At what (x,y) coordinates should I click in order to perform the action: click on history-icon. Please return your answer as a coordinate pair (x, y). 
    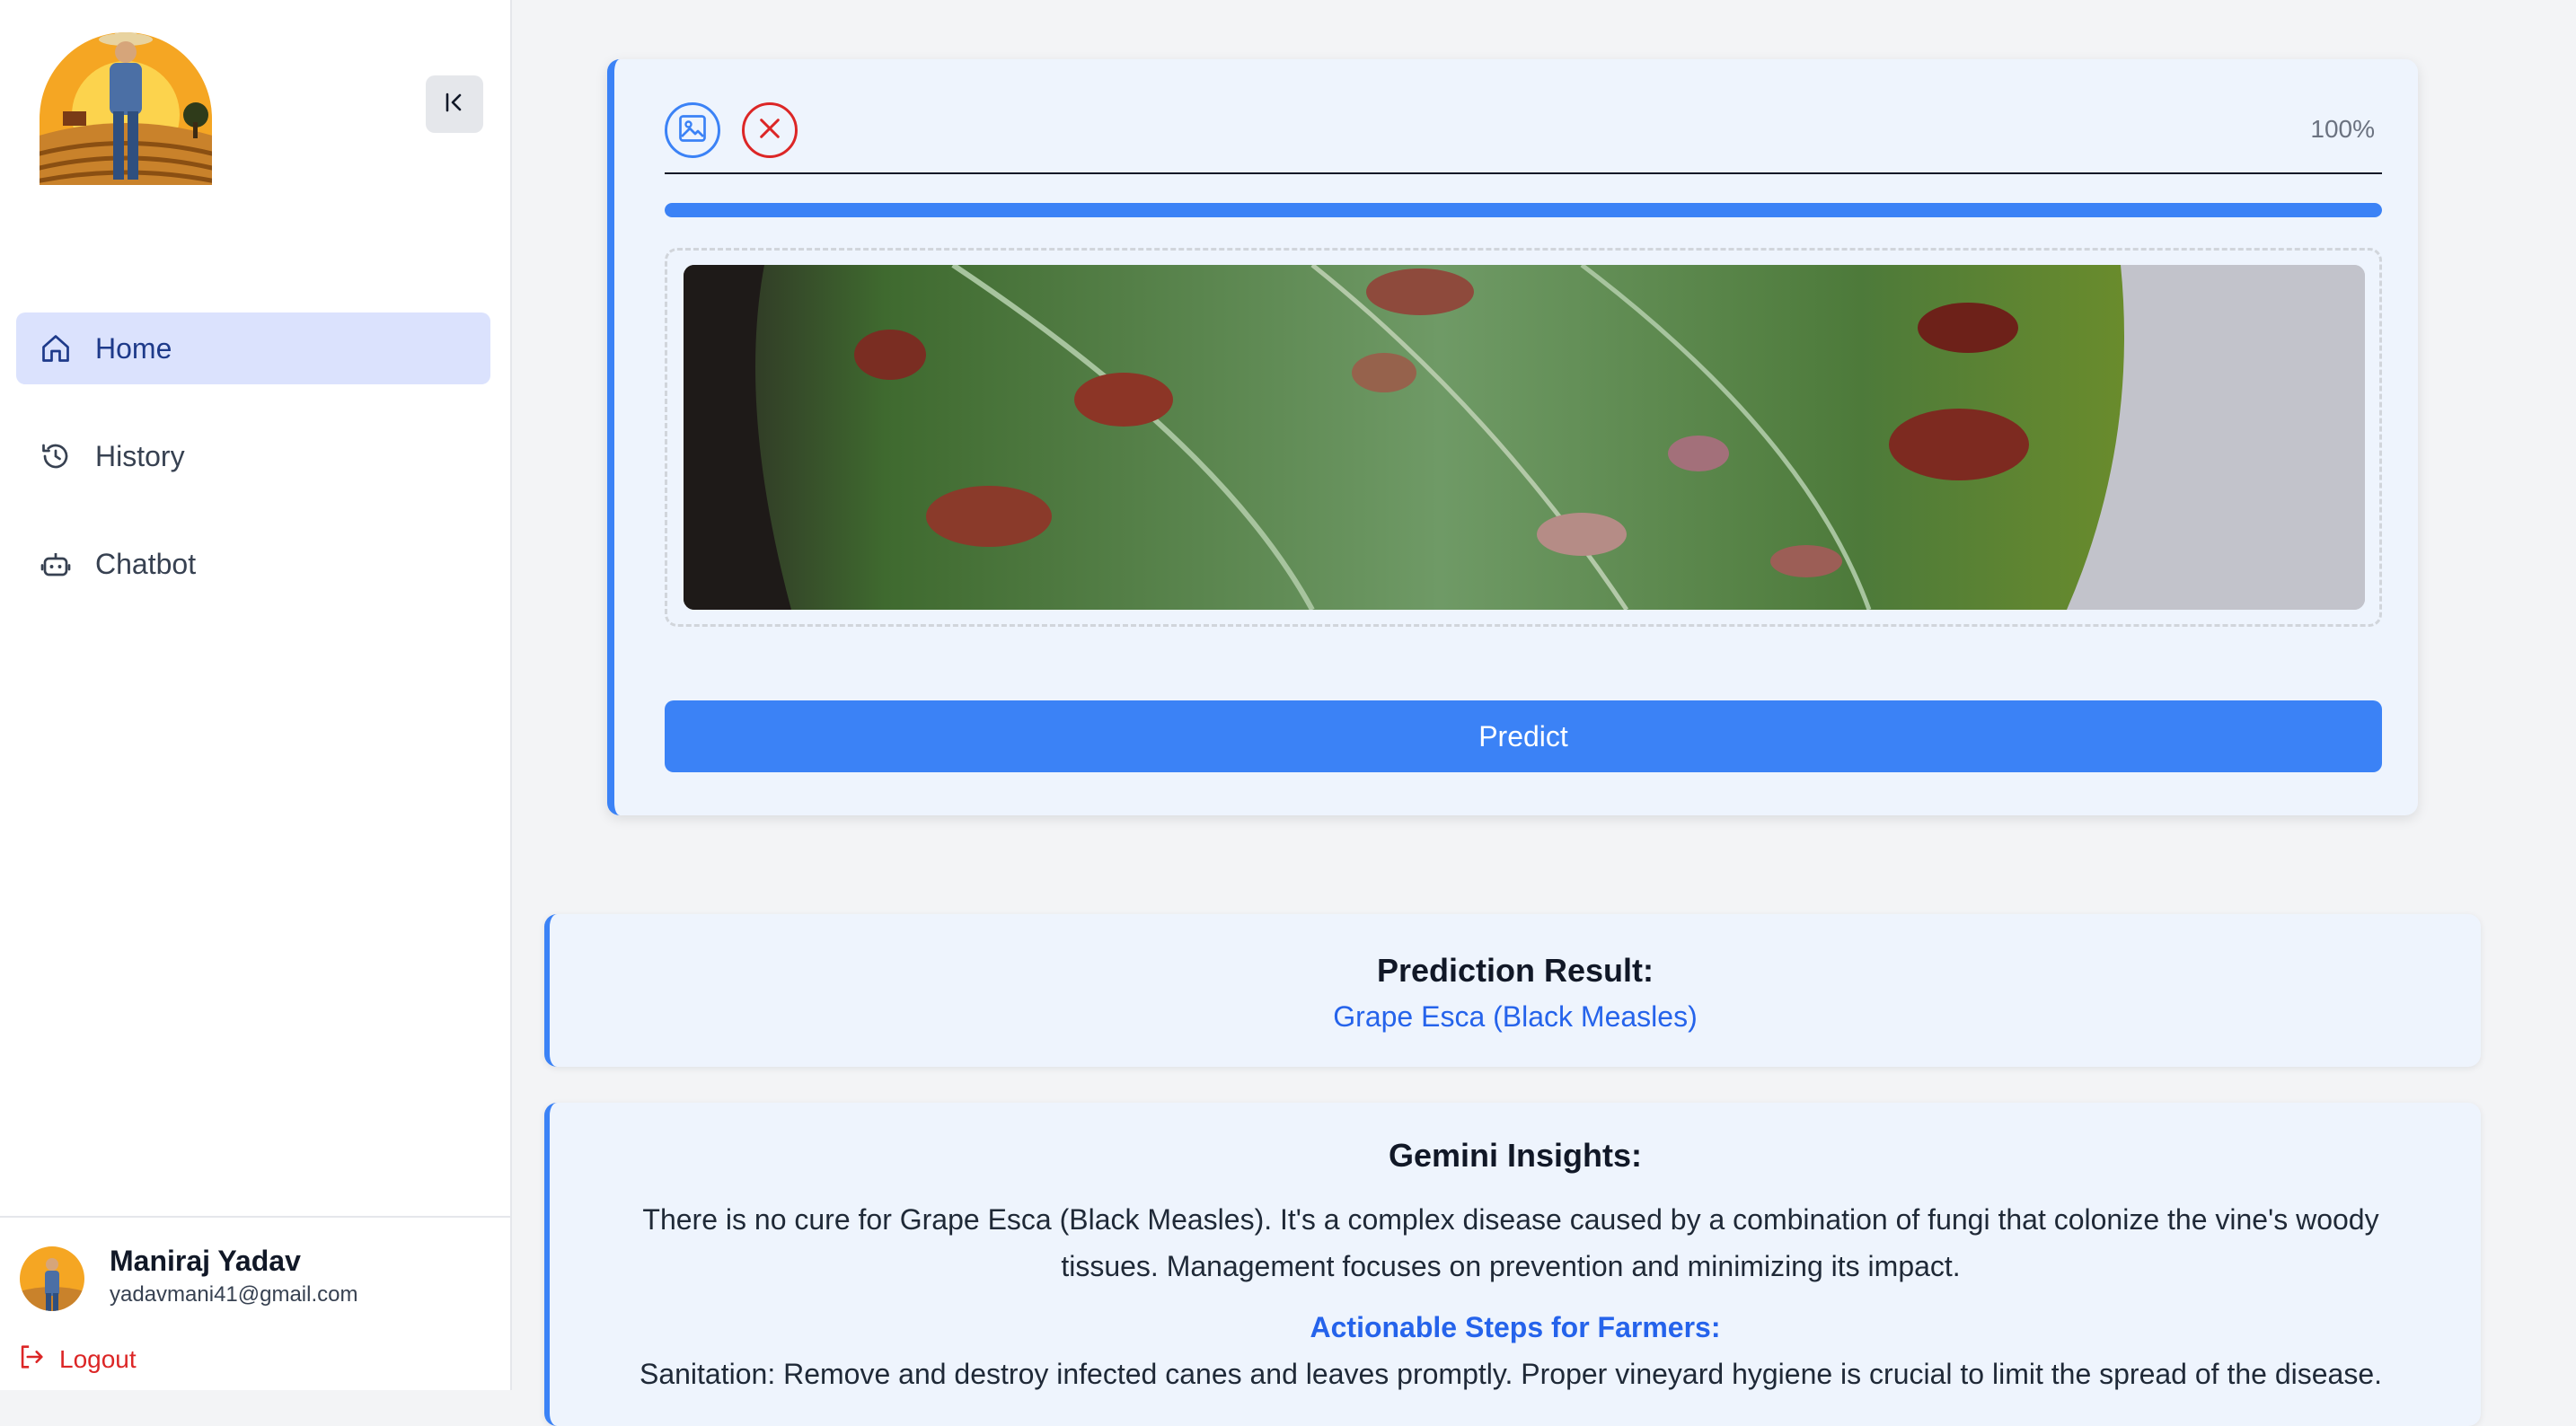
    Looking at the image, I should click on (56, 456).